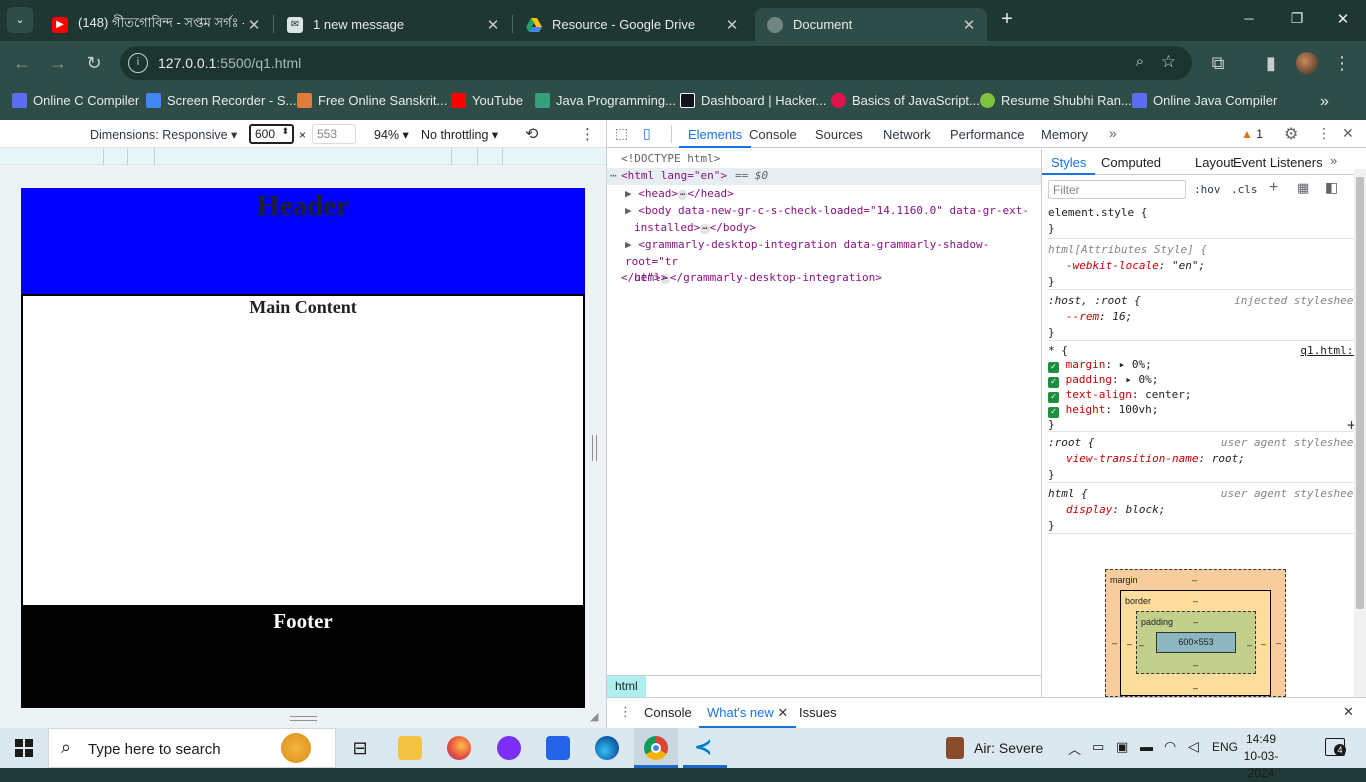 The width and height of the screenshot is (1366, 782). I want to click on wifi-icon: ◠, so click(1170, 746).